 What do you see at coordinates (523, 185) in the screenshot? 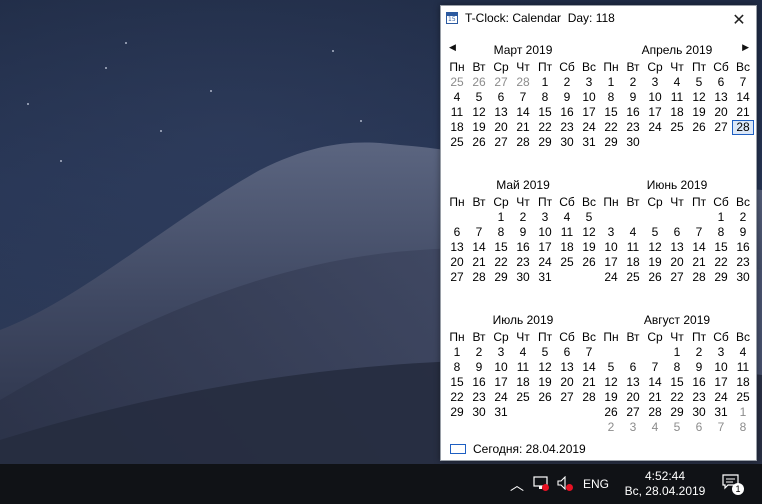
I see `month-title: Май 2019` at bounding box center [523, 185].